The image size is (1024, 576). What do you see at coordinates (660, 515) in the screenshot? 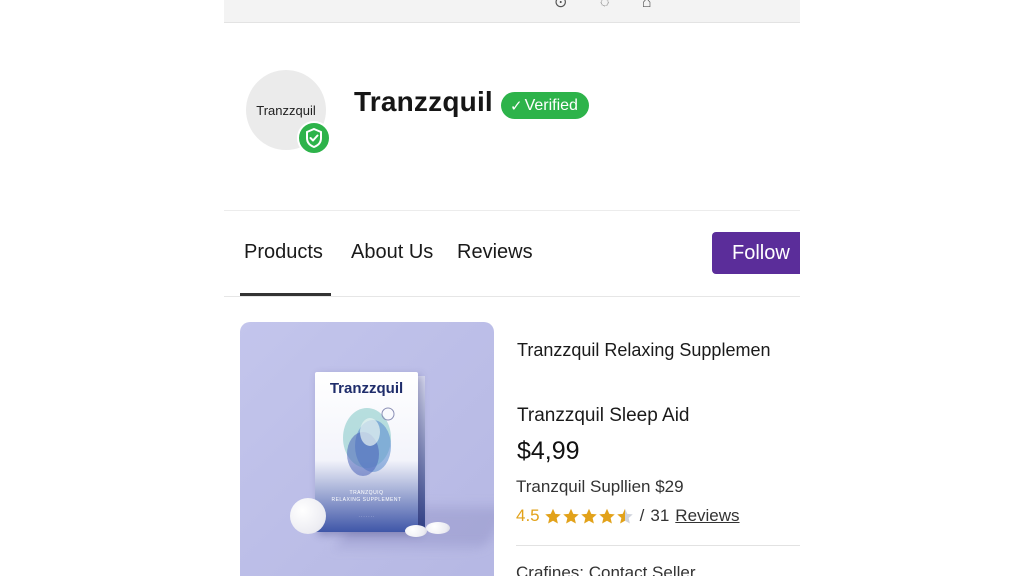
I see `rating-count: 31` at bounding box center [660, 515].